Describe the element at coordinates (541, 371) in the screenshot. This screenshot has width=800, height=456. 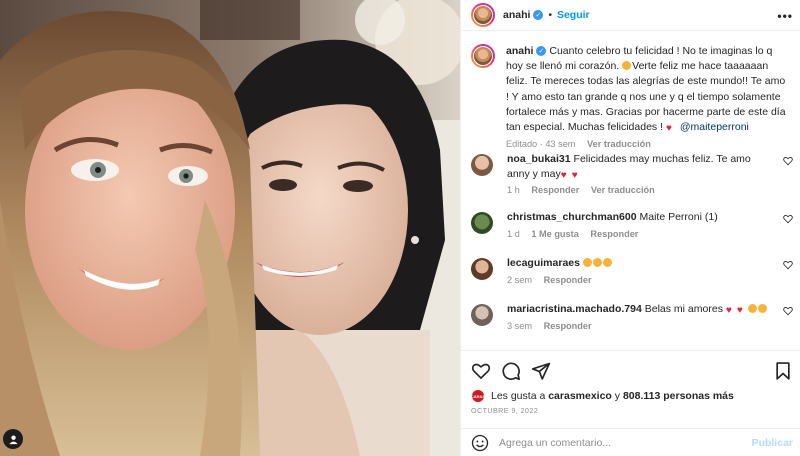
I see `share-icon` at that location.